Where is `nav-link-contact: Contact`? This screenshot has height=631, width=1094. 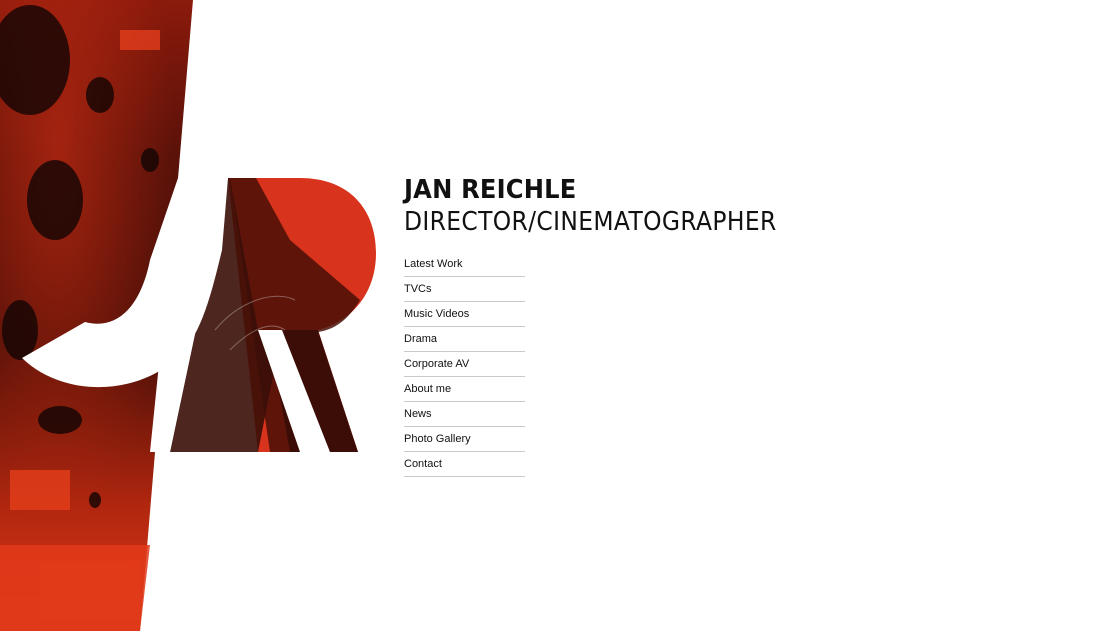
nav-link-contact: Contact is located at coordinates (464, 464).